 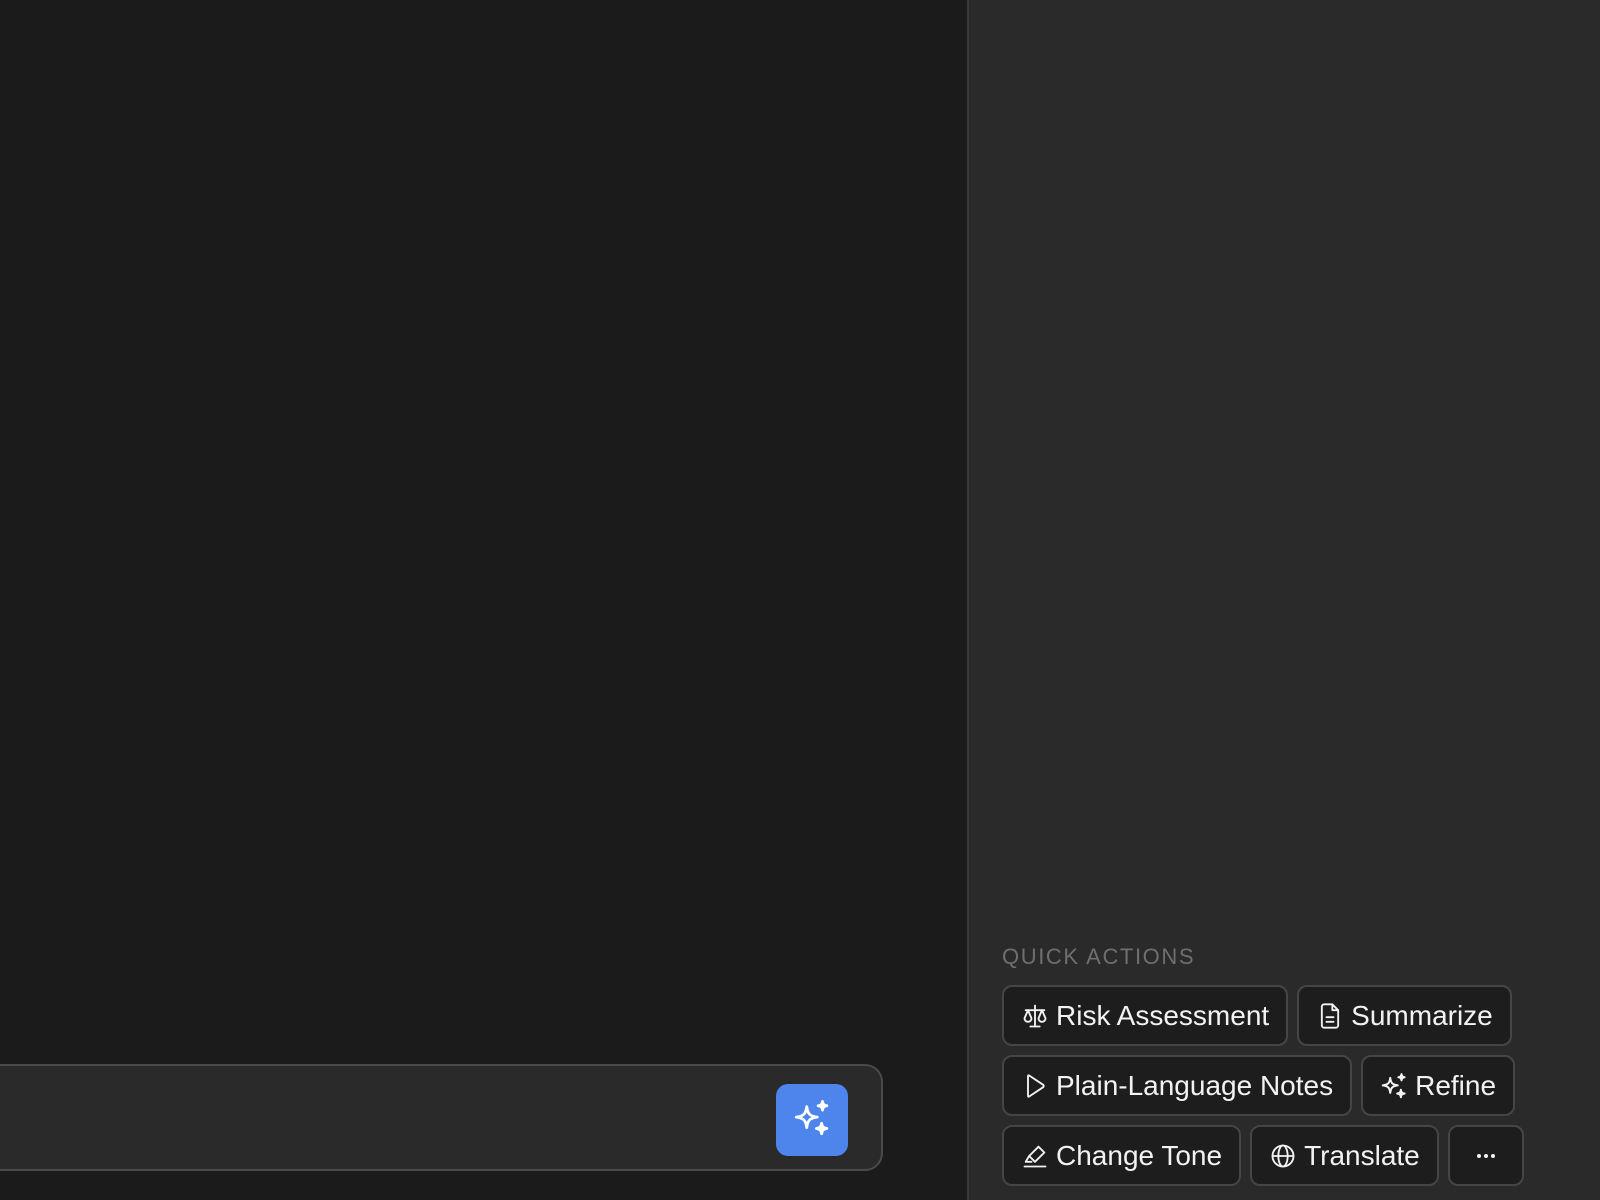 What do you see at coordinates (1422, 1015) in the screenshot?
I see `summarize-label: Summarize` at bounding box center [1422, 1015].